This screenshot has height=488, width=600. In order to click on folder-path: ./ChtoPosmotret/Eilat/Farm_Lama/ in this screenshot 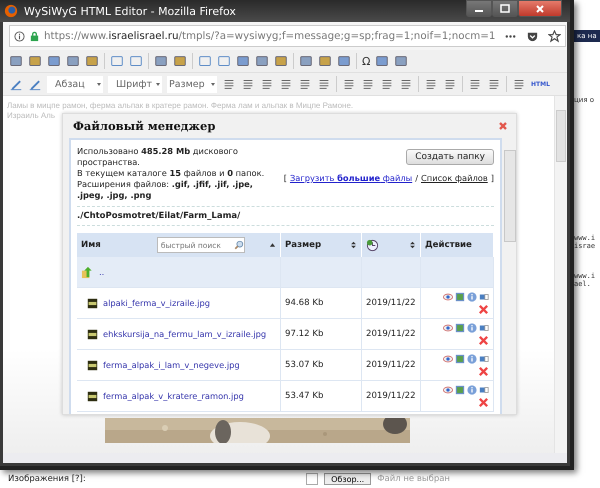, I will do `click(285, 216)`.